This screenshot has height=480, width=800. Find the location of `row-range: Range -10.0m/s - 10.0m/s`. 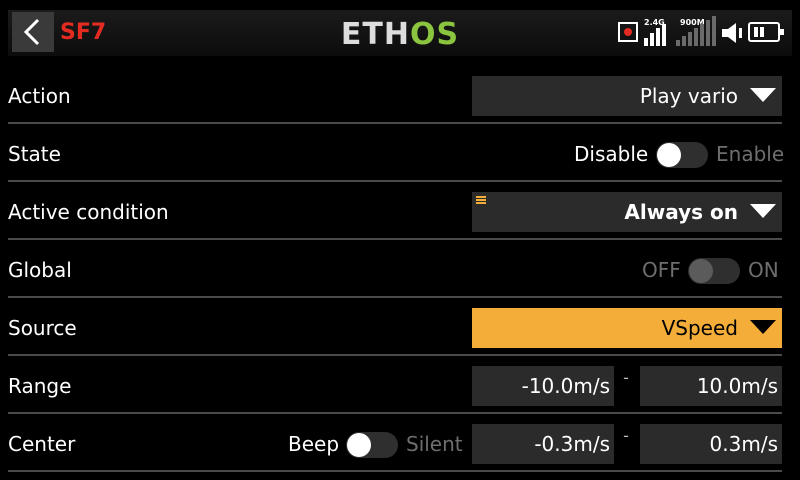

row-range: Range -10.0m/s - 10.0m/s is located at coordinates (400, 386).